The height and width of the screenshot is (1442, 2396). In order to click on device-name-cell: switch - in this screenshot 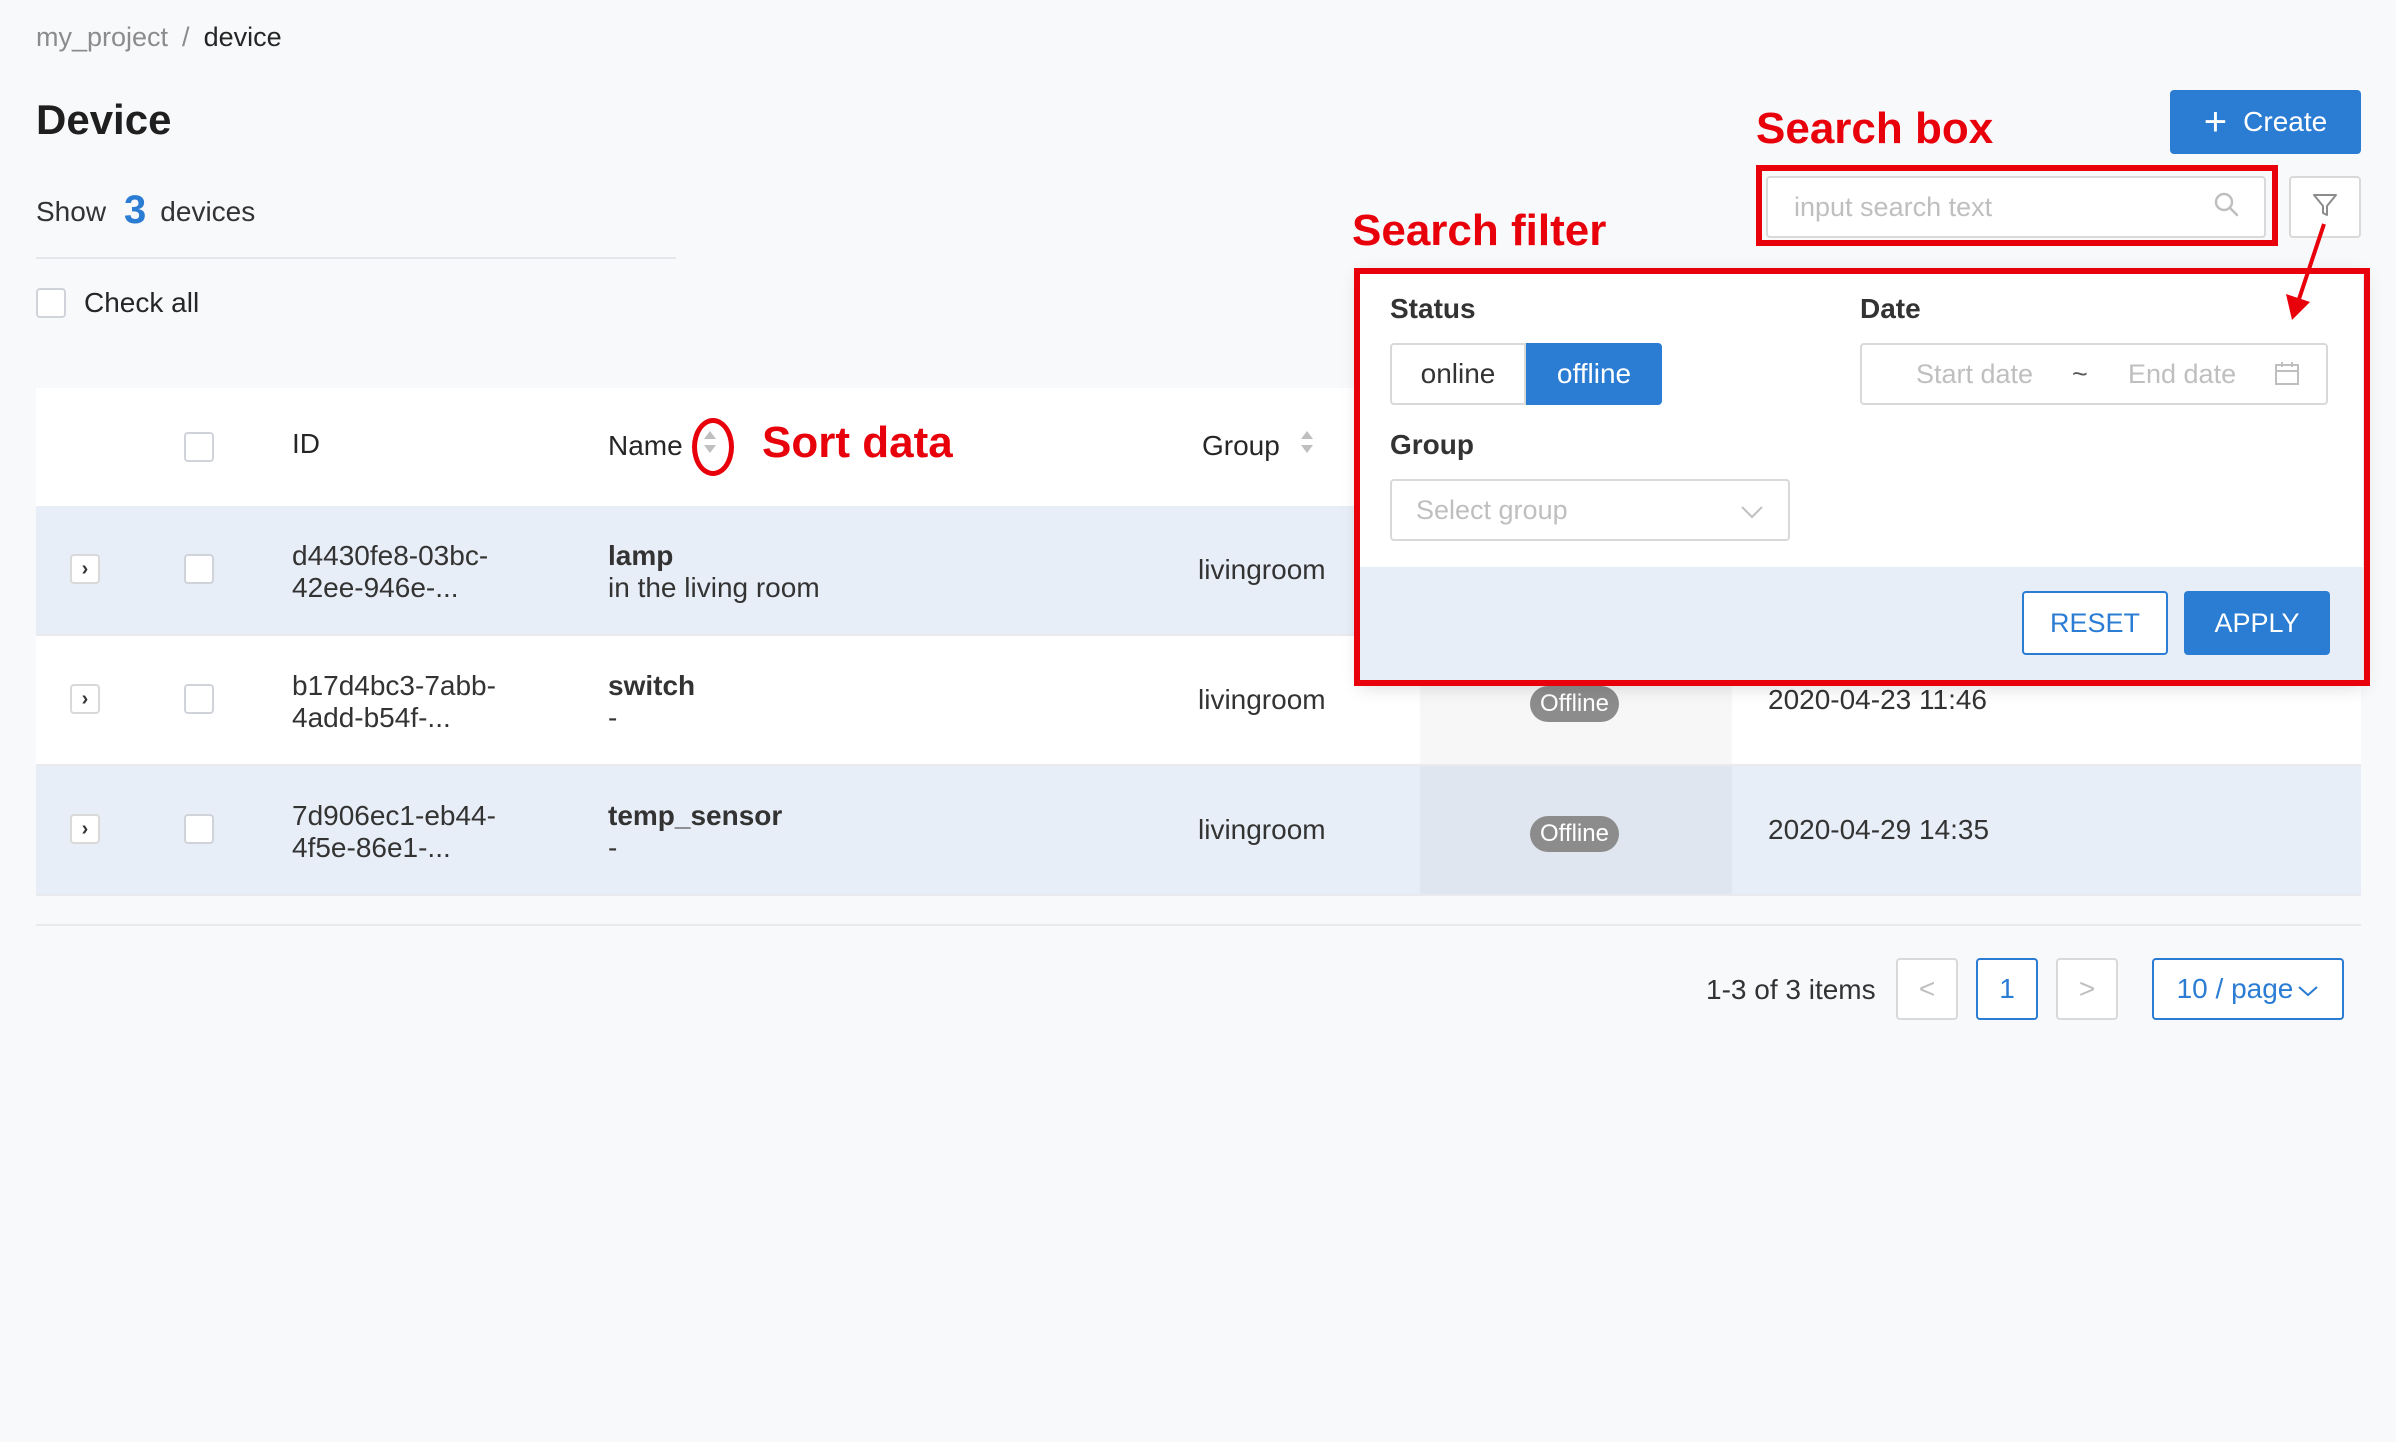, I will do `click(651, 702)`.